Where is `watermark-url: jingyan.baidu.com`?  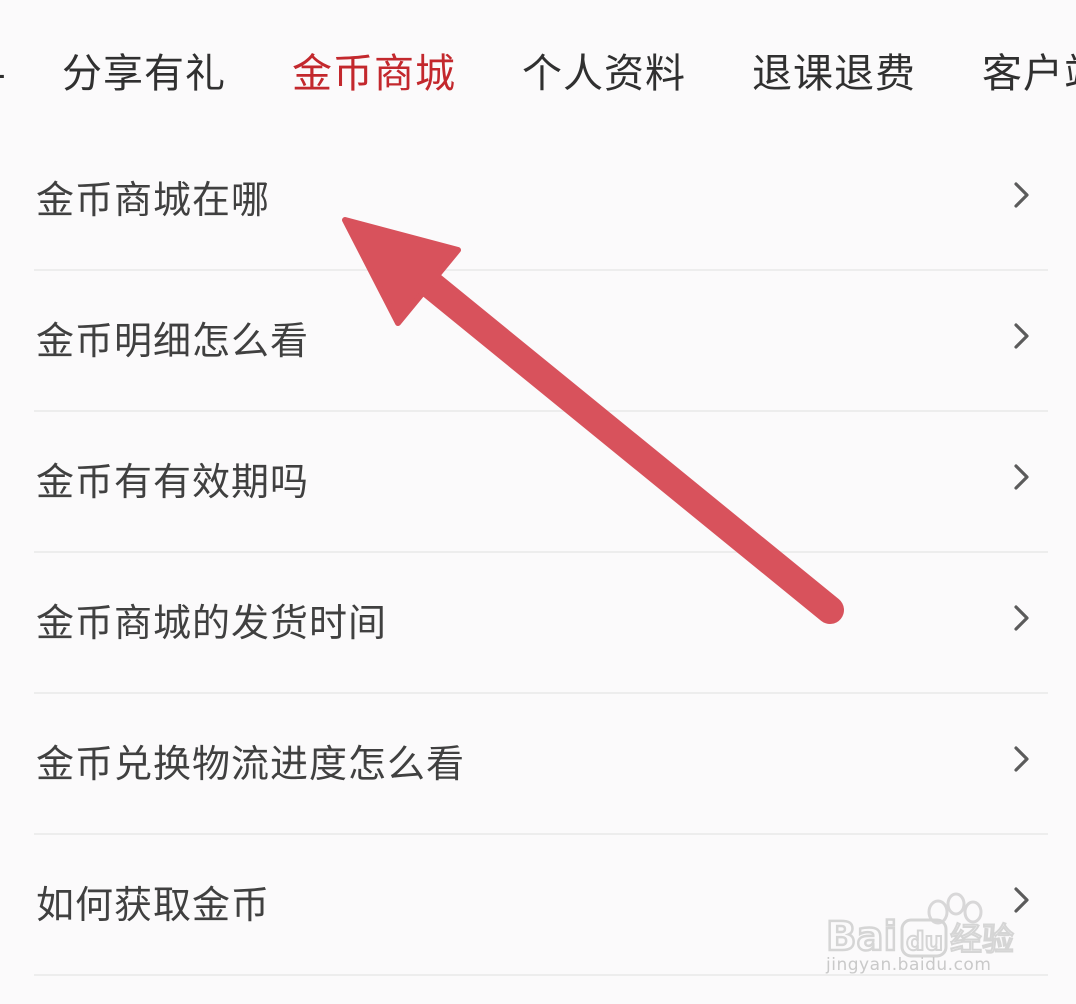 watermark-url: jingyan.baidu.com is located at coordinates (909, 965).